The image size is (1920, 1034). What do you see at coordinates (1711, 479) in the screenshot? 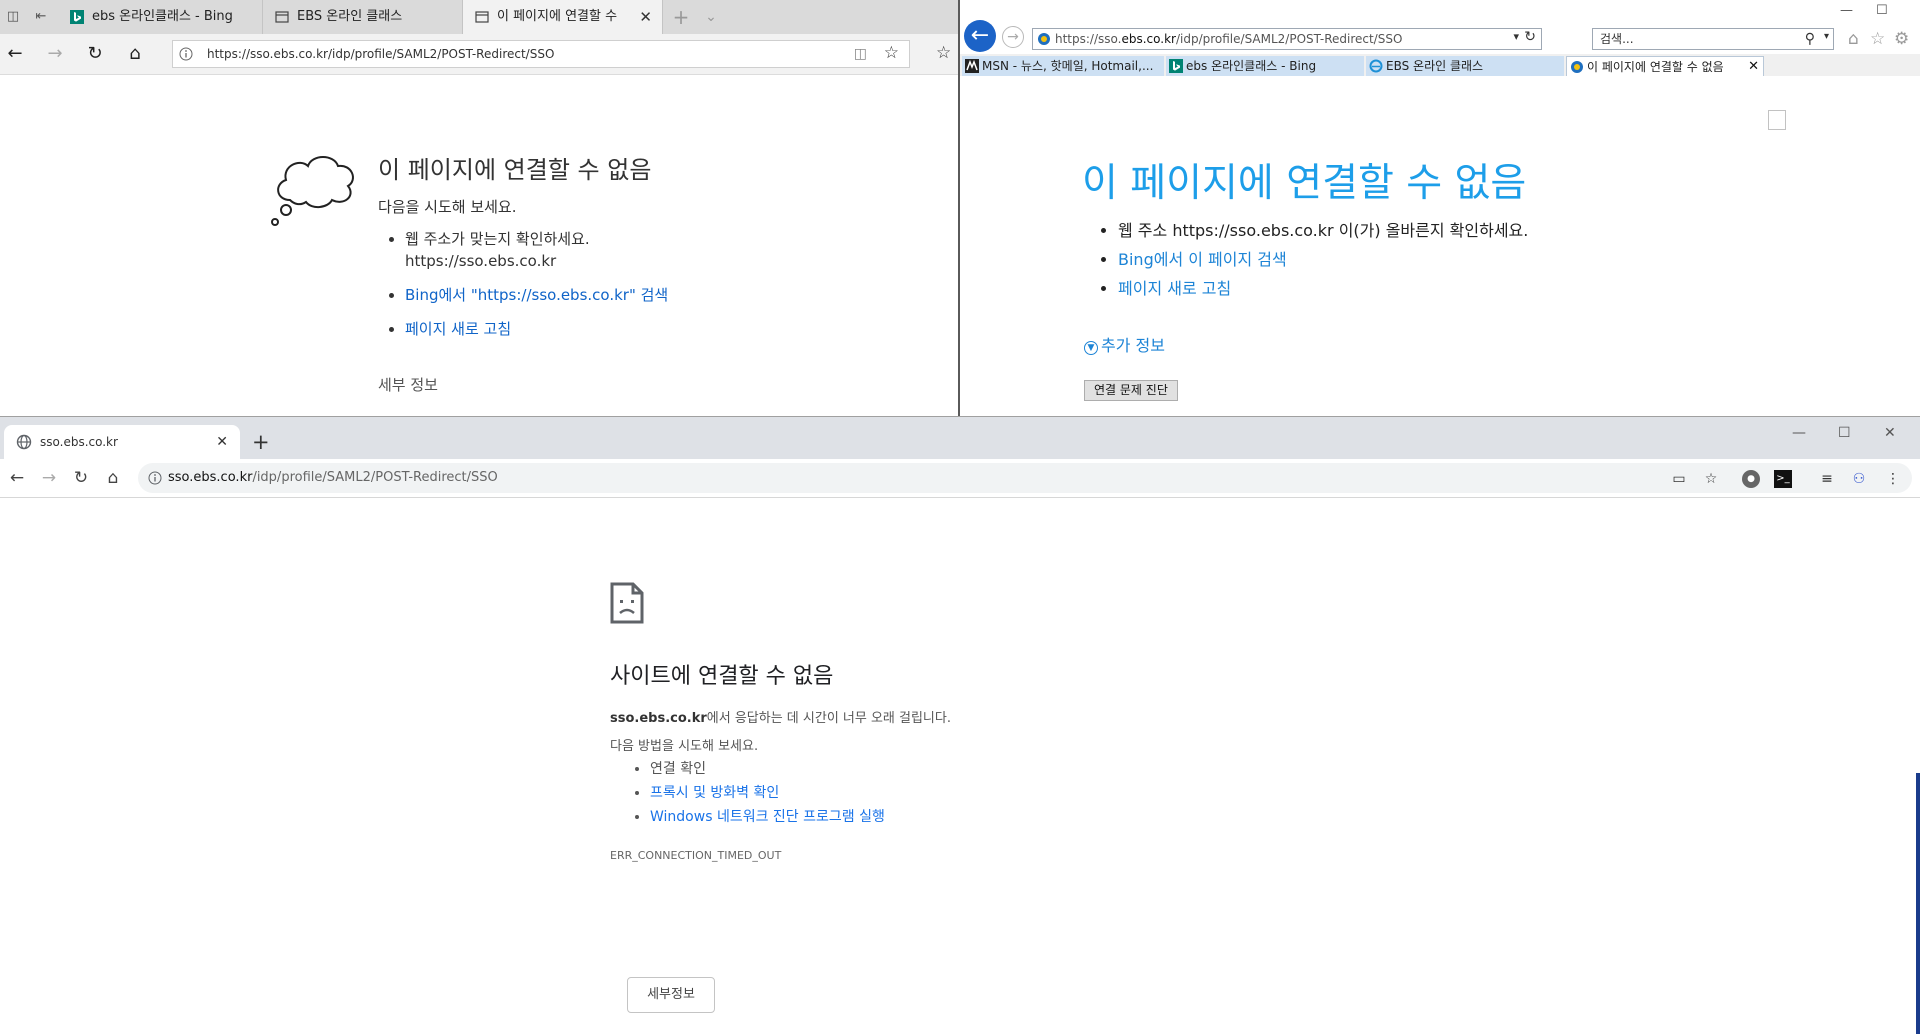
I see `bookmark-star-icon: ☆` at bounding box center [1711, 479].